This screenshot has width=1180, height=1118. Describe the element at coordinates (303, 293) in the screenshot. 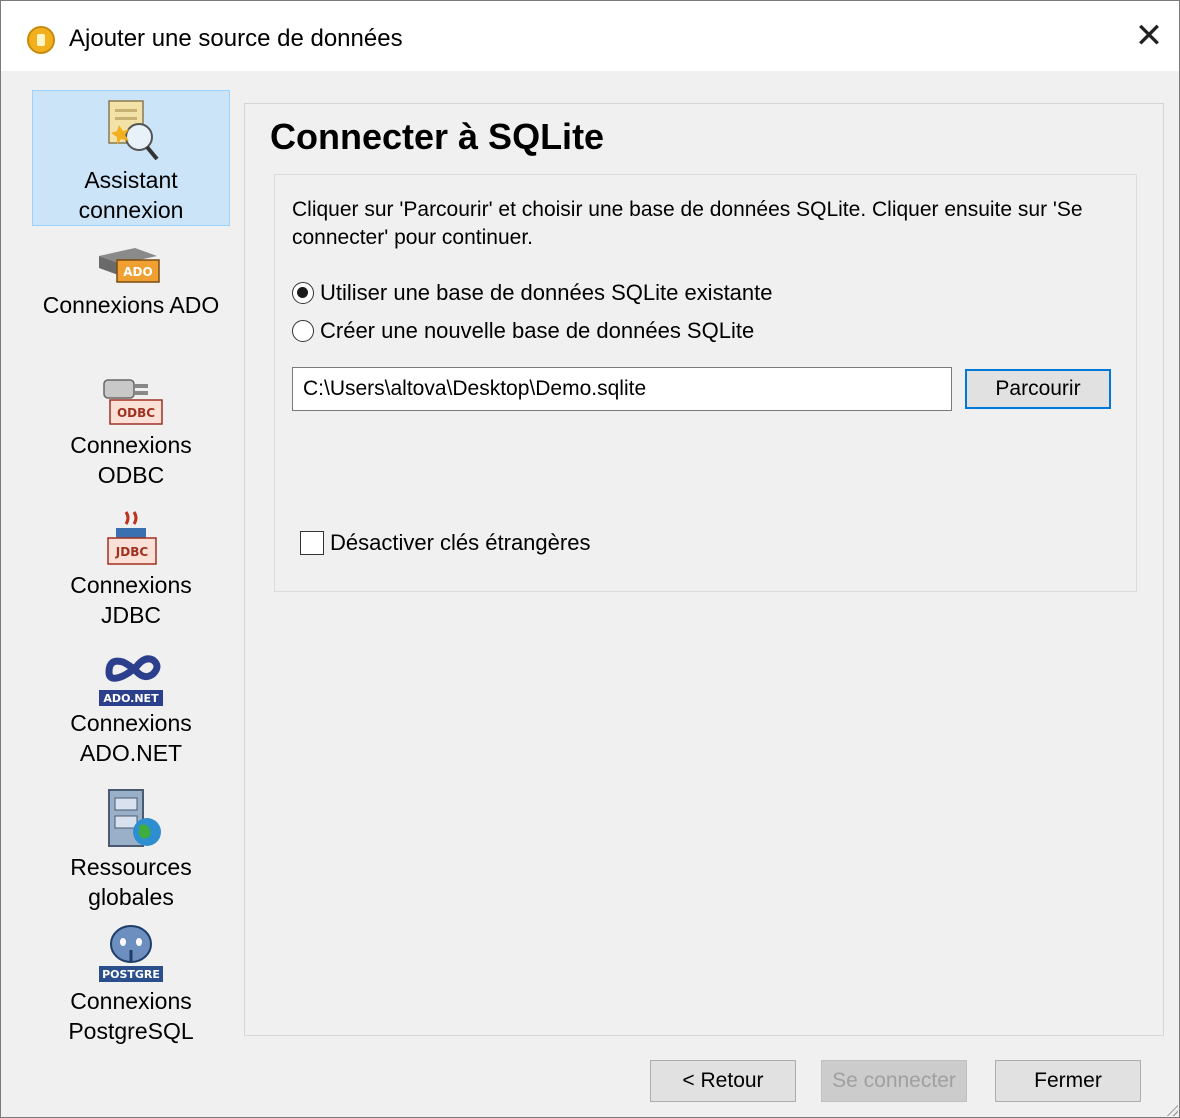

I see `radio-button-checked` at that location.